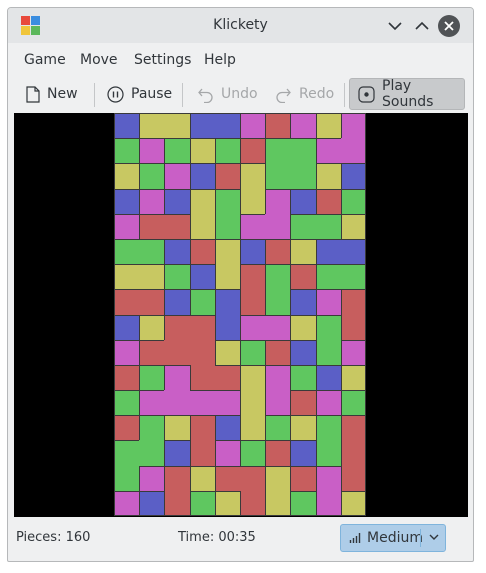  What do you see at coordinates (240, 25) in the screenshot?
I see `title-bar: Klickety` at bounding box center [240, 25].